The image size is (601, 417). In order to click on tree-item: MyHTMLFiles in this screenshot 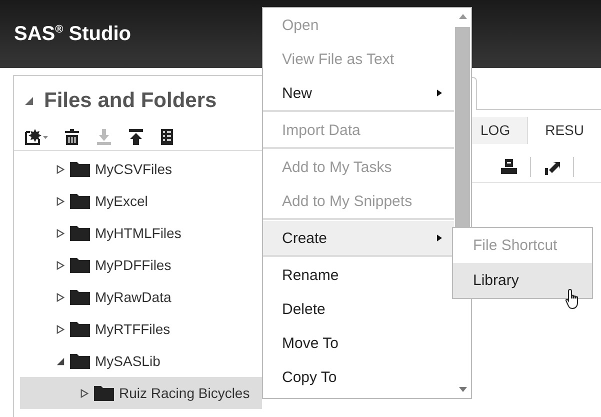, I will do `click(141, 233)`.